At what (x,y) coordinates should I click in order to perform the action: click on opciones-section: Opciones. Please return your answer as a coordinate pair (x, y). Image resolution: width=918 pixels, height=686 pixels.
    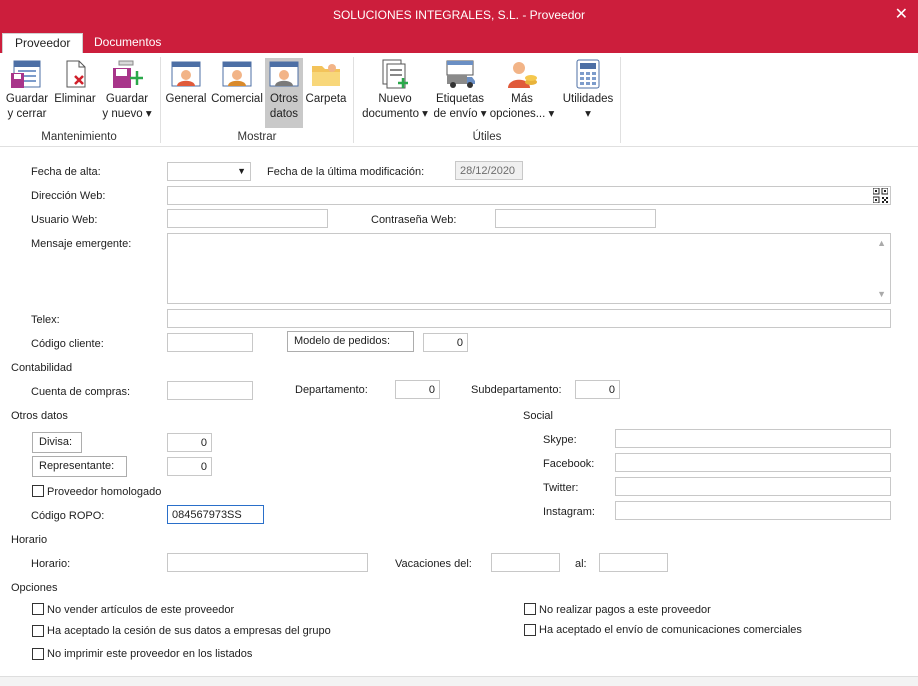
    Looking at the image, I should click on (34, 588).